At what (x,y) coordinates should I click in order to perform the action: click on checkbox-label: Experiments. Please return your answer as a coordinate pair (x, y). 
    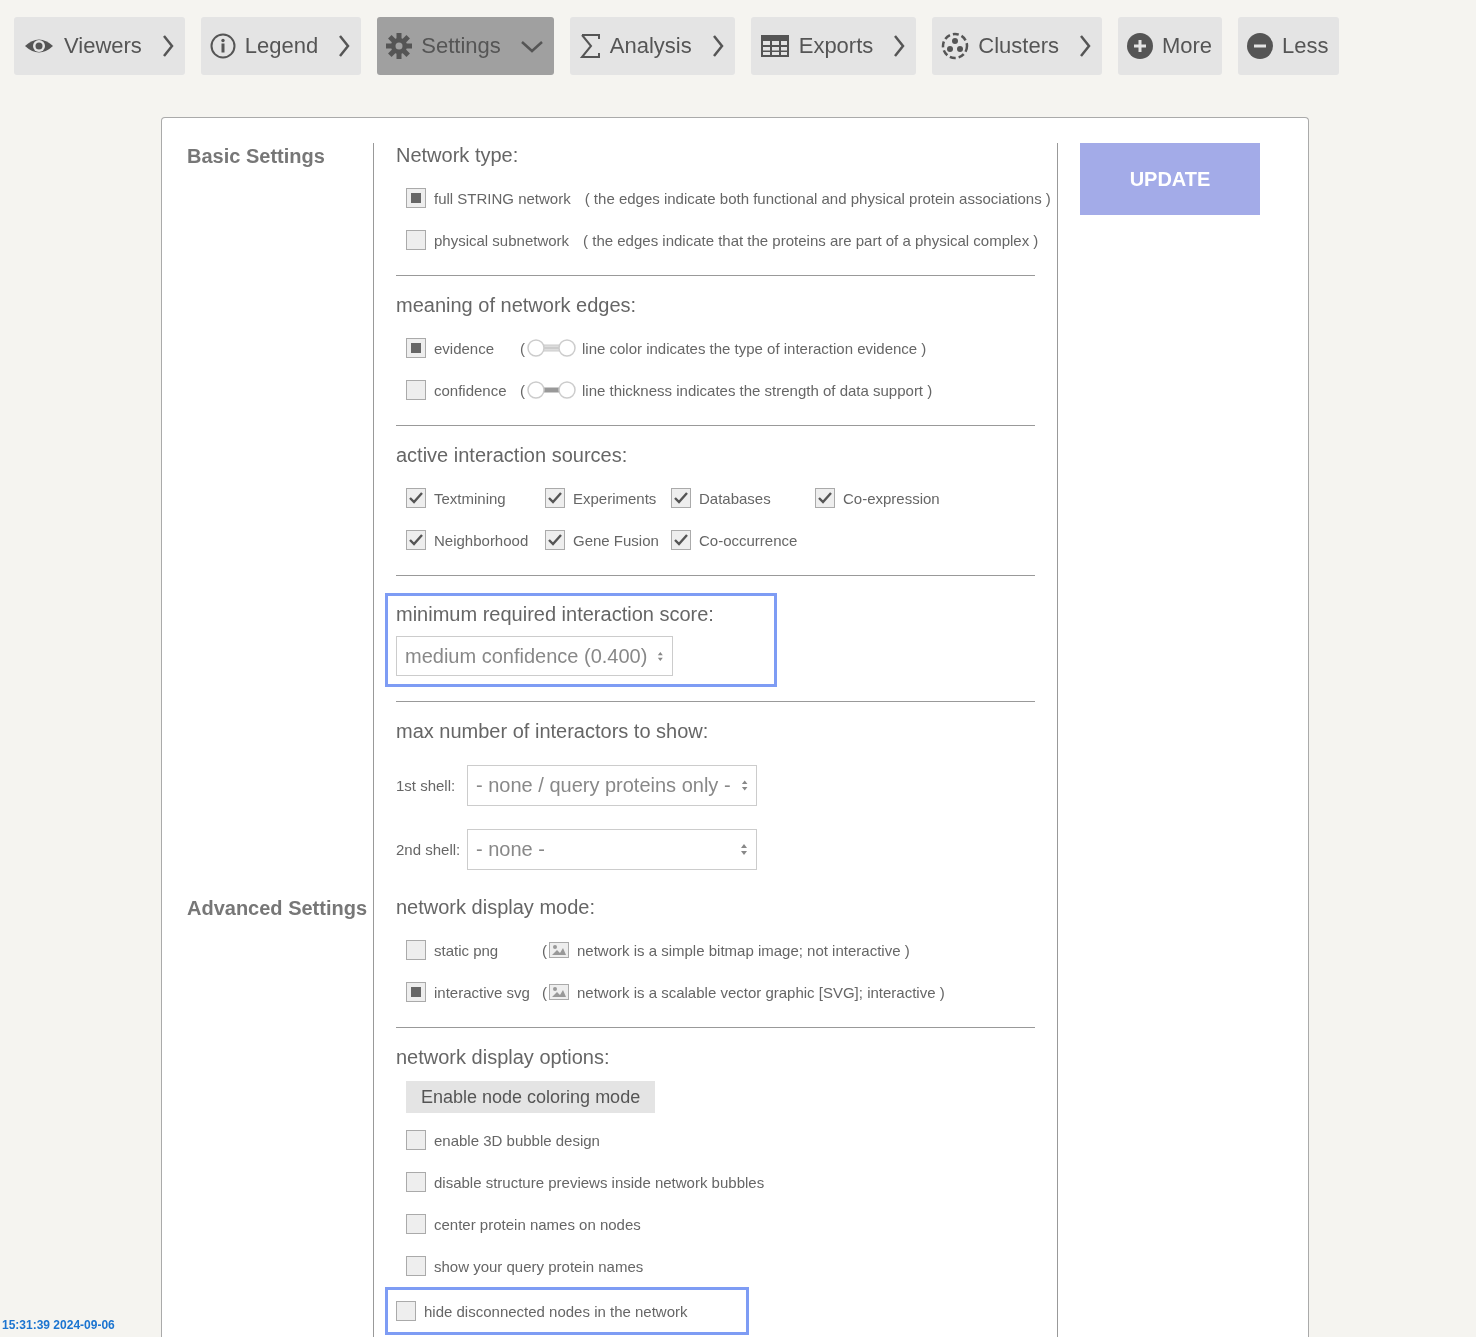
    Looking at the image, I should click on (615, 498).